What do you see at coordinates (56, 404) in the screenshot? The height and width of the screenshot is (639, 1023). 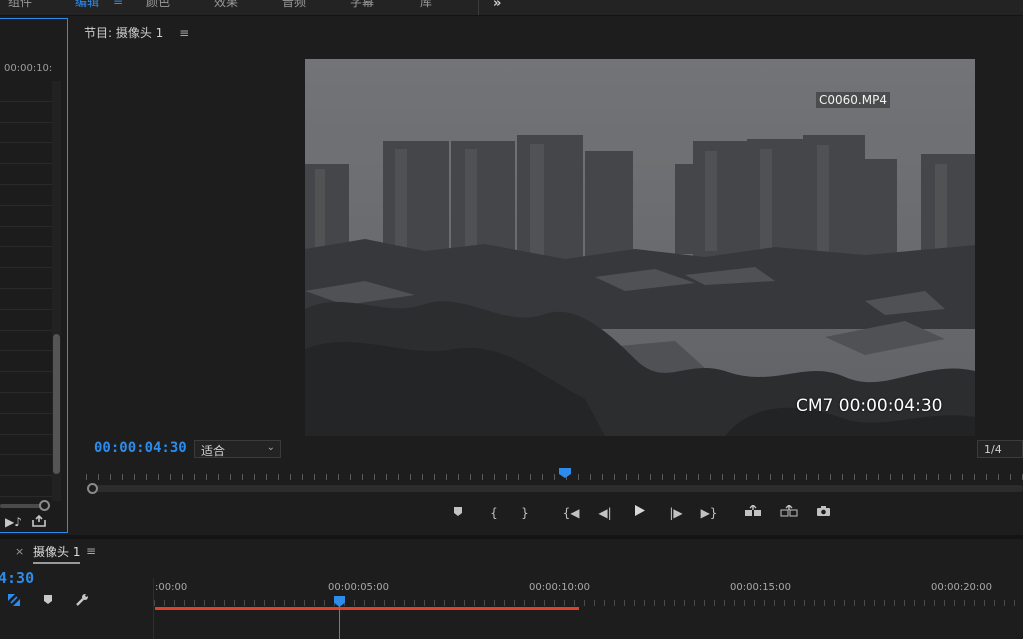 I see `source-scroll-thumb` at bounding box center [56, 404].